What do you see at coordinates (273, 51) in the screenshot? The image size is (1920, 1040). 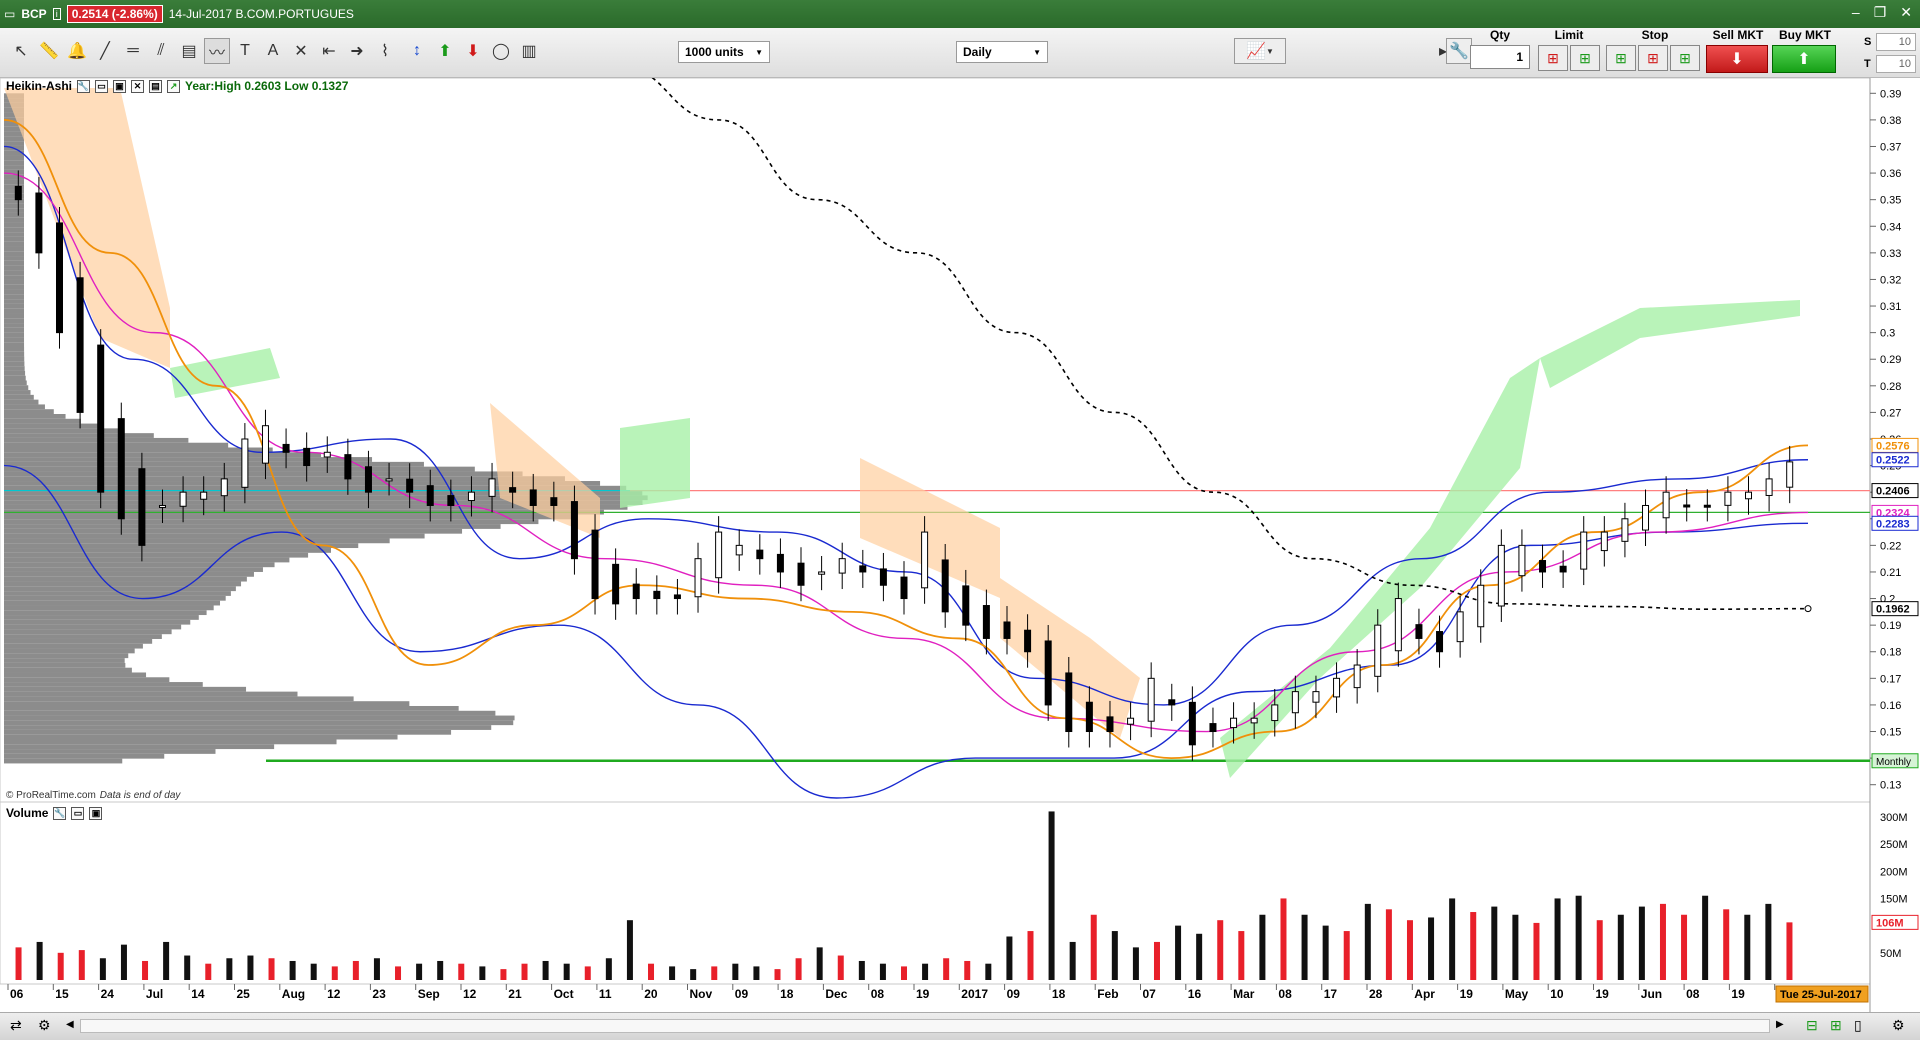 I see `label-tool-icon: A` at bounding box center [273, 51].